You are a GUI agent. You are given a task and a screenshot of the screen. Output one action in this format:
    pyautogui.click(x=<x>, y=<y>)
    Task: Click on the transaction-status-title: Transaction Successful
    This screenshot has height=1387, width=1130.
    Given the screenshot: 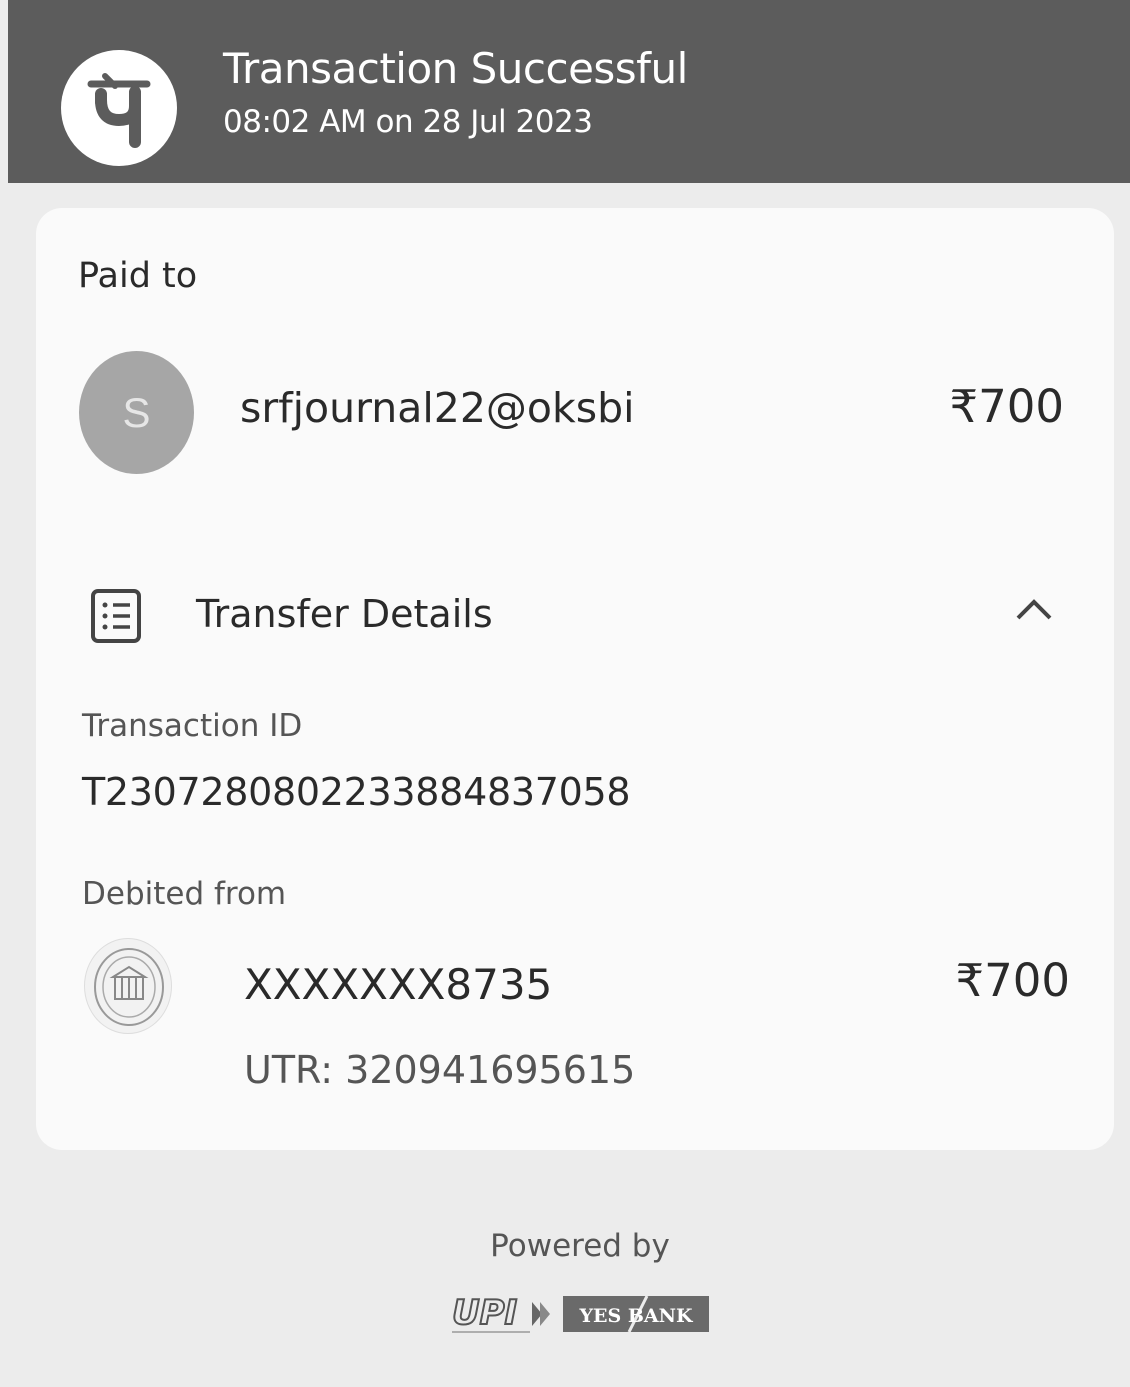 What is the action you would take?
    pyautogui.click(x=455, y=68)
    